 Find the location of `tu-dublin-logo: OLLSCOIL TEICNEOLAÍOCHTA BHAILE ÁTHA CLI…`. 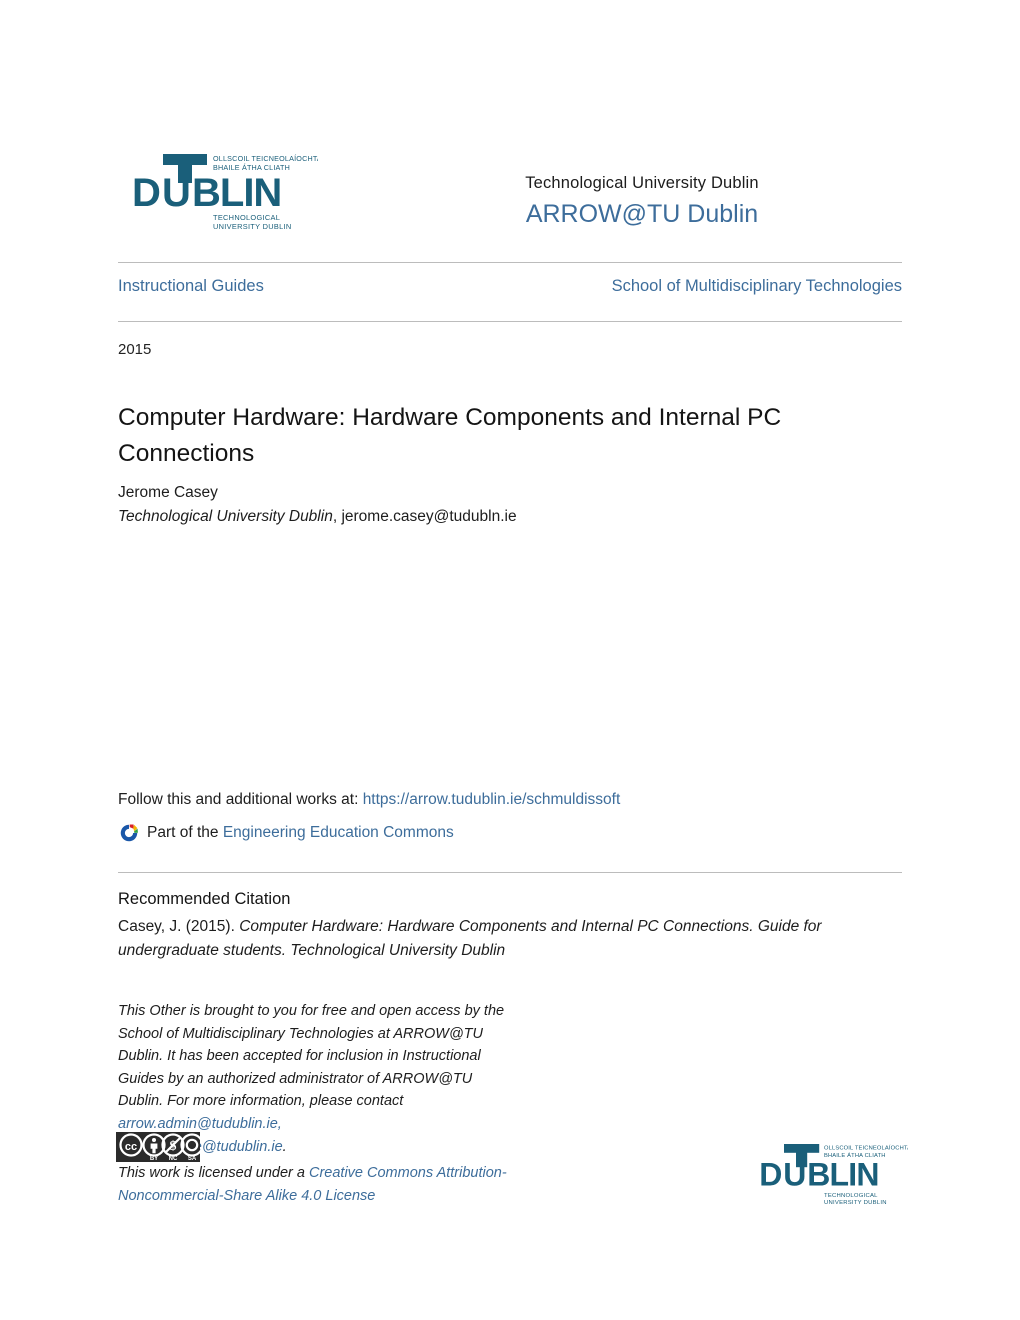

tu-dublin-logo: OLLSCOIL TEICNEOLAÍOCHTA BHAILE ÁTHA CLI… is located at coordinates (218, 194).